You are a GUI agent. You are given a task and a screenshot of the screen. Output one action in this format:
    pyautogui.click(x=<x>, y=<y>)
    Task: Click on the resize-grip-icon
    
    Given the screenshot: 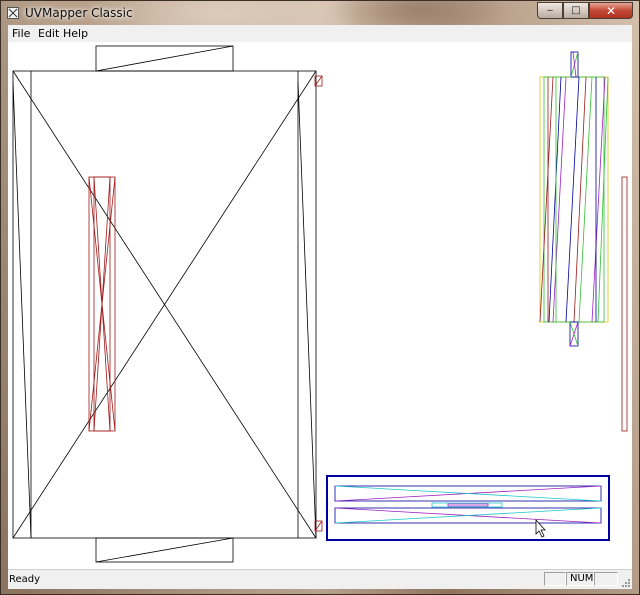 What is the action you would take?
    pyautogui.click(x=626, y=583)
    